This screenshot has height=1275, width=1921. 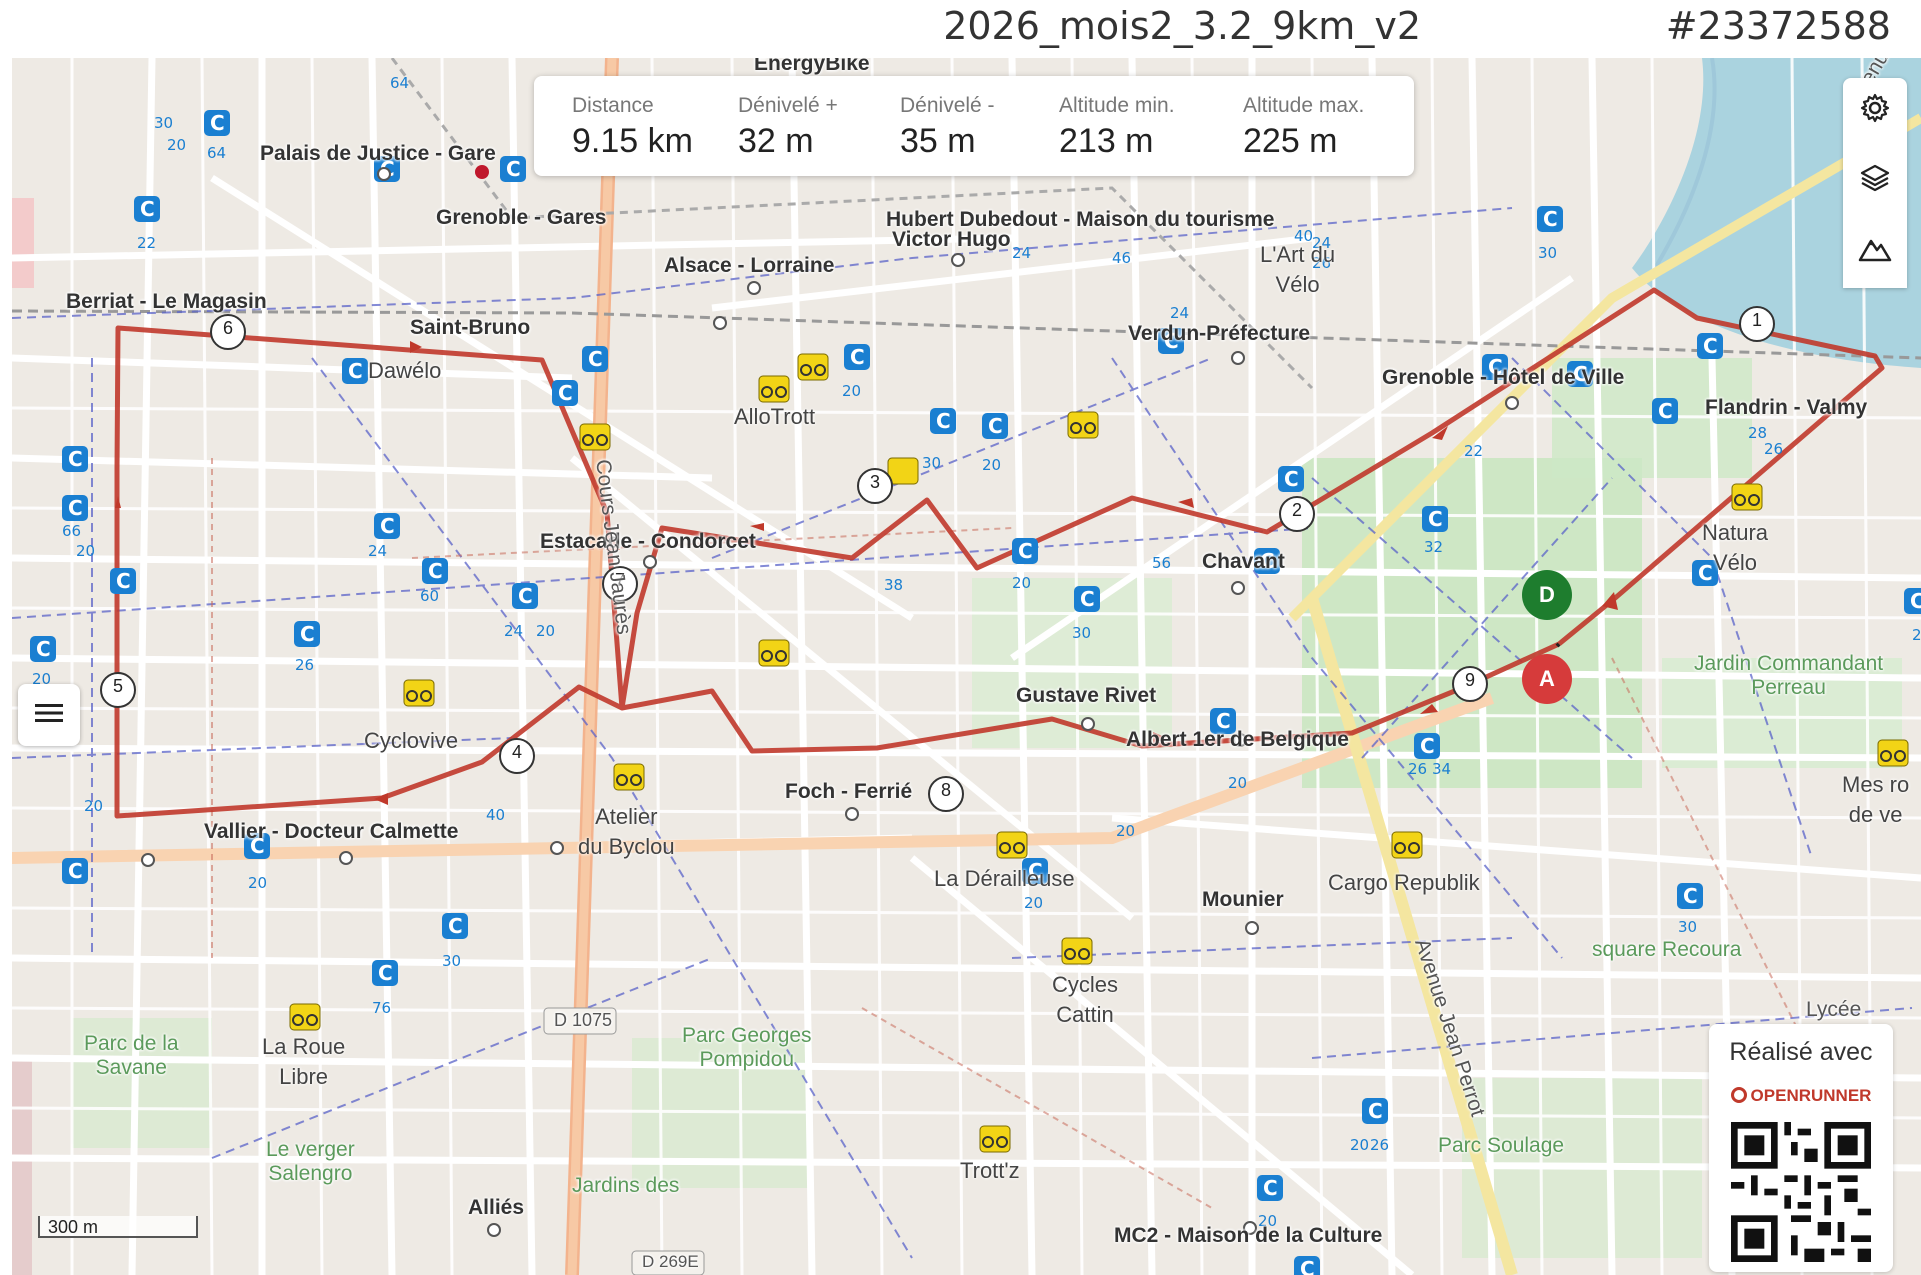 I want to click on gear-icon, so click(x=1875, y=110).